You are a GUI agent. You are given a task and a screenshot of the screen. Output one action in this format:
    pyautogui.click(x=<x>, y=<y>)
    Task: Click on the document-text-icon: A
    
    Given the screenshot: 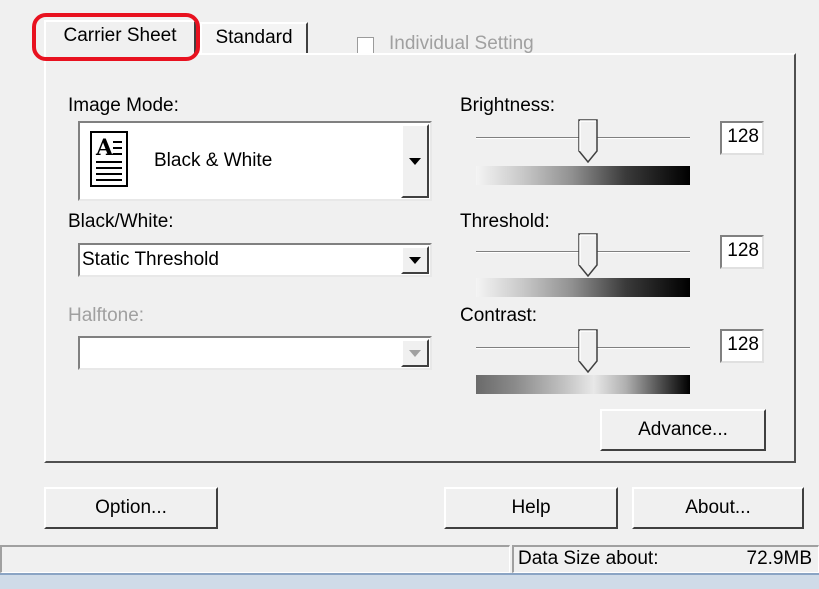 What is the action you would take?
    pyautogui.click(x=109, y=159)
    